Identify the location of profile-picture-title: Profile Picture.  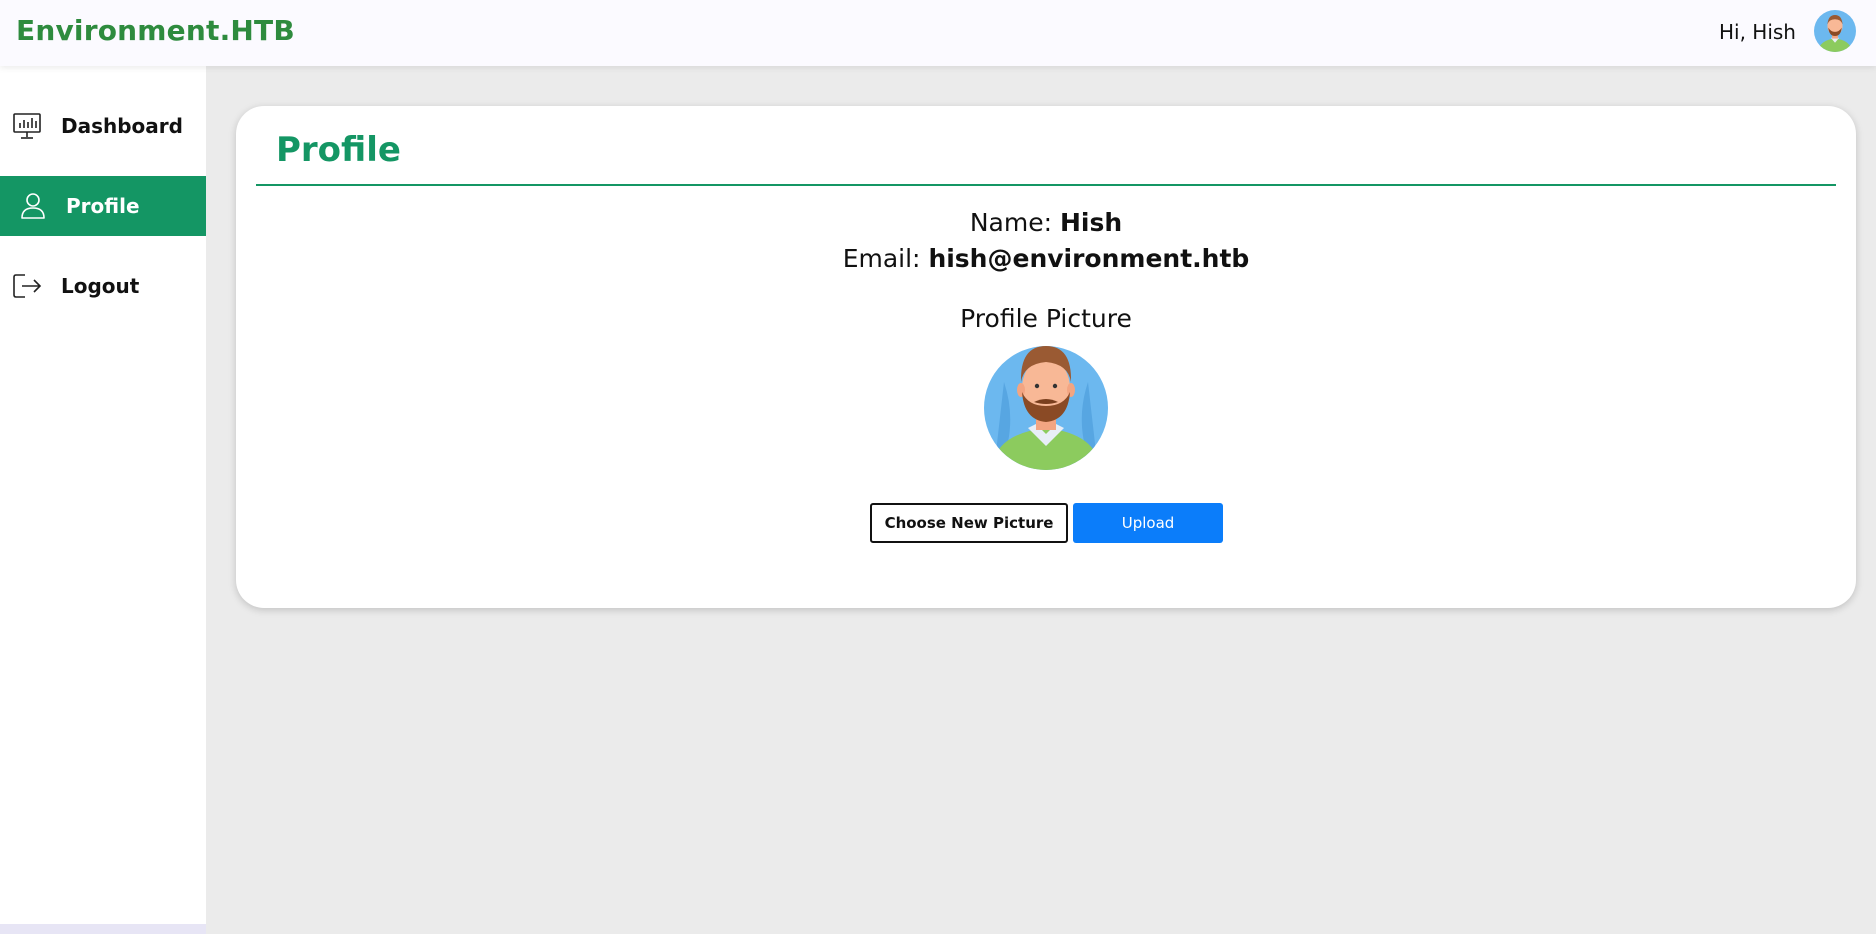
(1046, 318).